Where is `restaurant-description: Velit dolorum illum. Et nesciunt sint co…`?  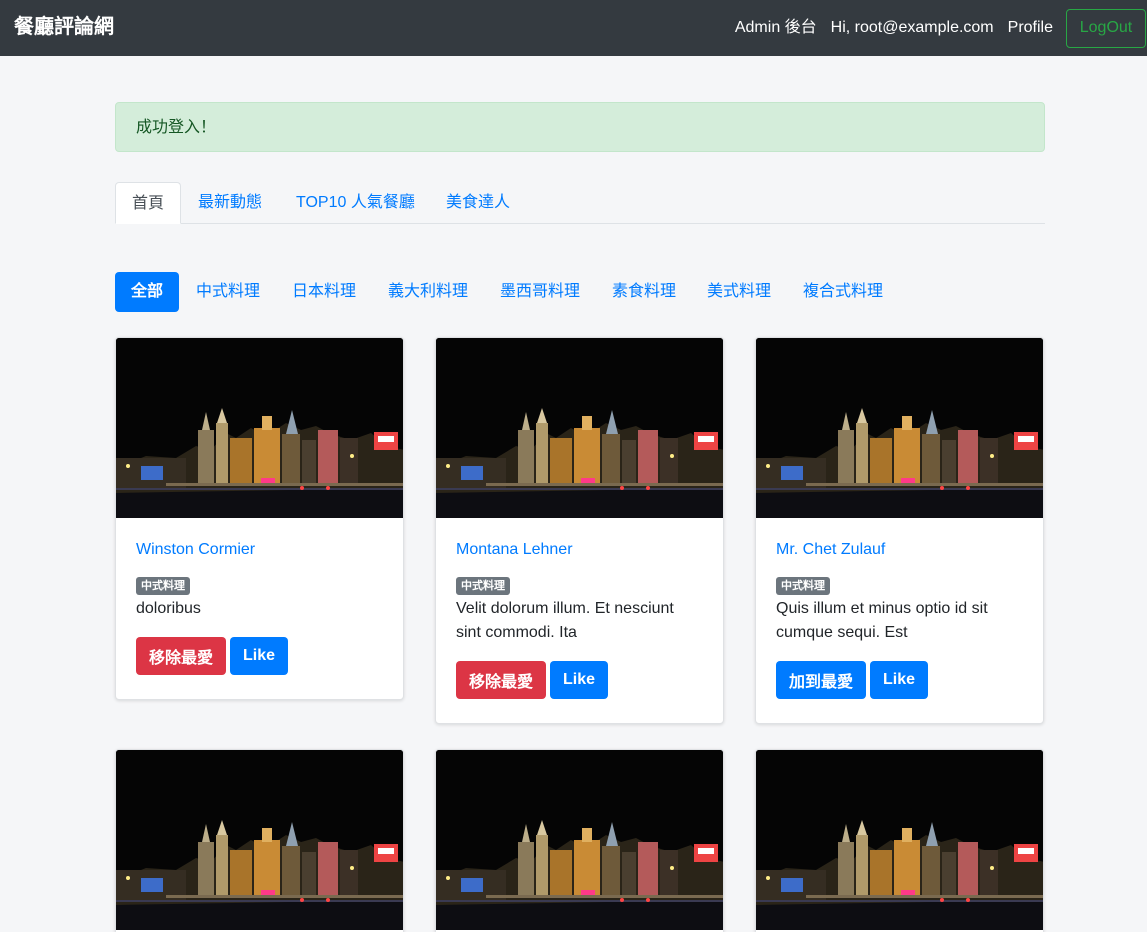
restaurant-description: Velit dolorum illum. Et nesciunt sint co… is located at coordinates (565, 620).